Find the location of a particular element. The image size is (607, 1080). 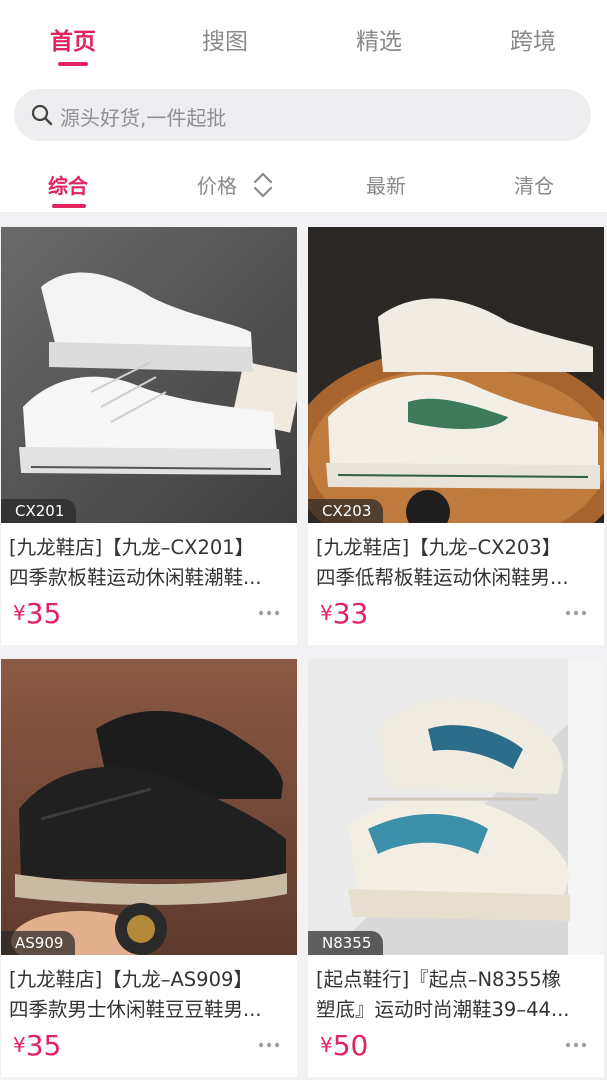

tab-home-label: 首页 is located at coordinates (73, 42).